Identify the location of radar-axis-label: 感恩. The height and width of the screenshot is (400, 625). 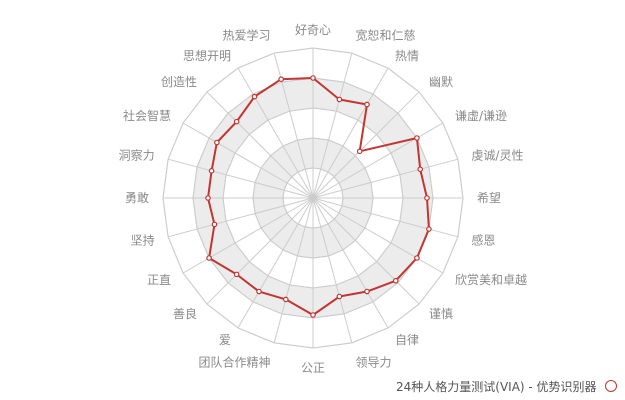
(483, 239).